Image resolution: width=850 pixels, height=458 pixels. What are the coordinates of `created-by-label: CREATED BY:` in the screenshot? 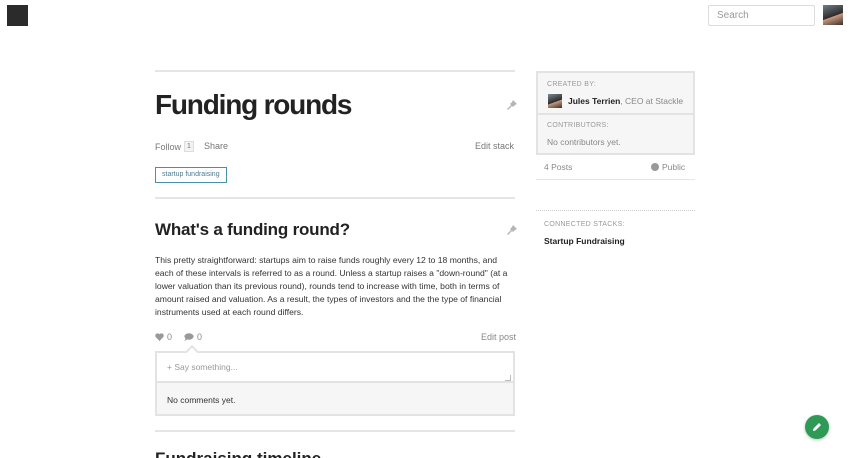 It's located at (572, 84).